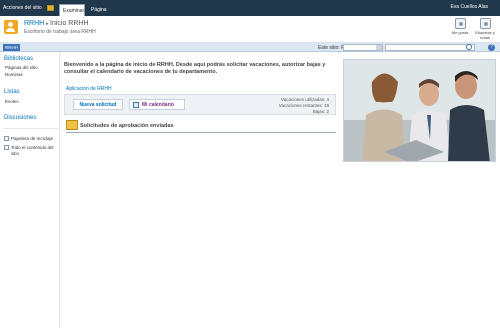  I want to click on like-label: Me gusta, so click(460, 32).